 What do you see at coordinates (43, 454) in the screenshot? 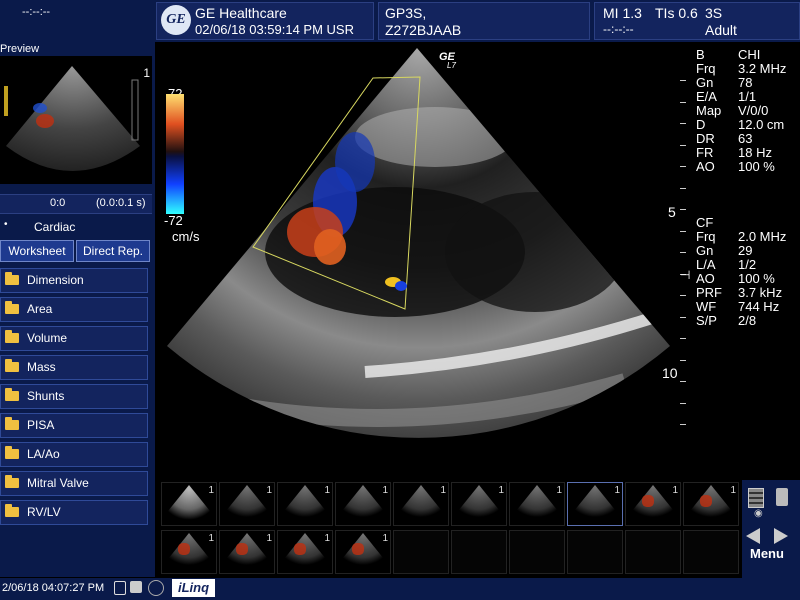
I see `menu-item-label: LA/Ao` at bounding box center [43, 454].